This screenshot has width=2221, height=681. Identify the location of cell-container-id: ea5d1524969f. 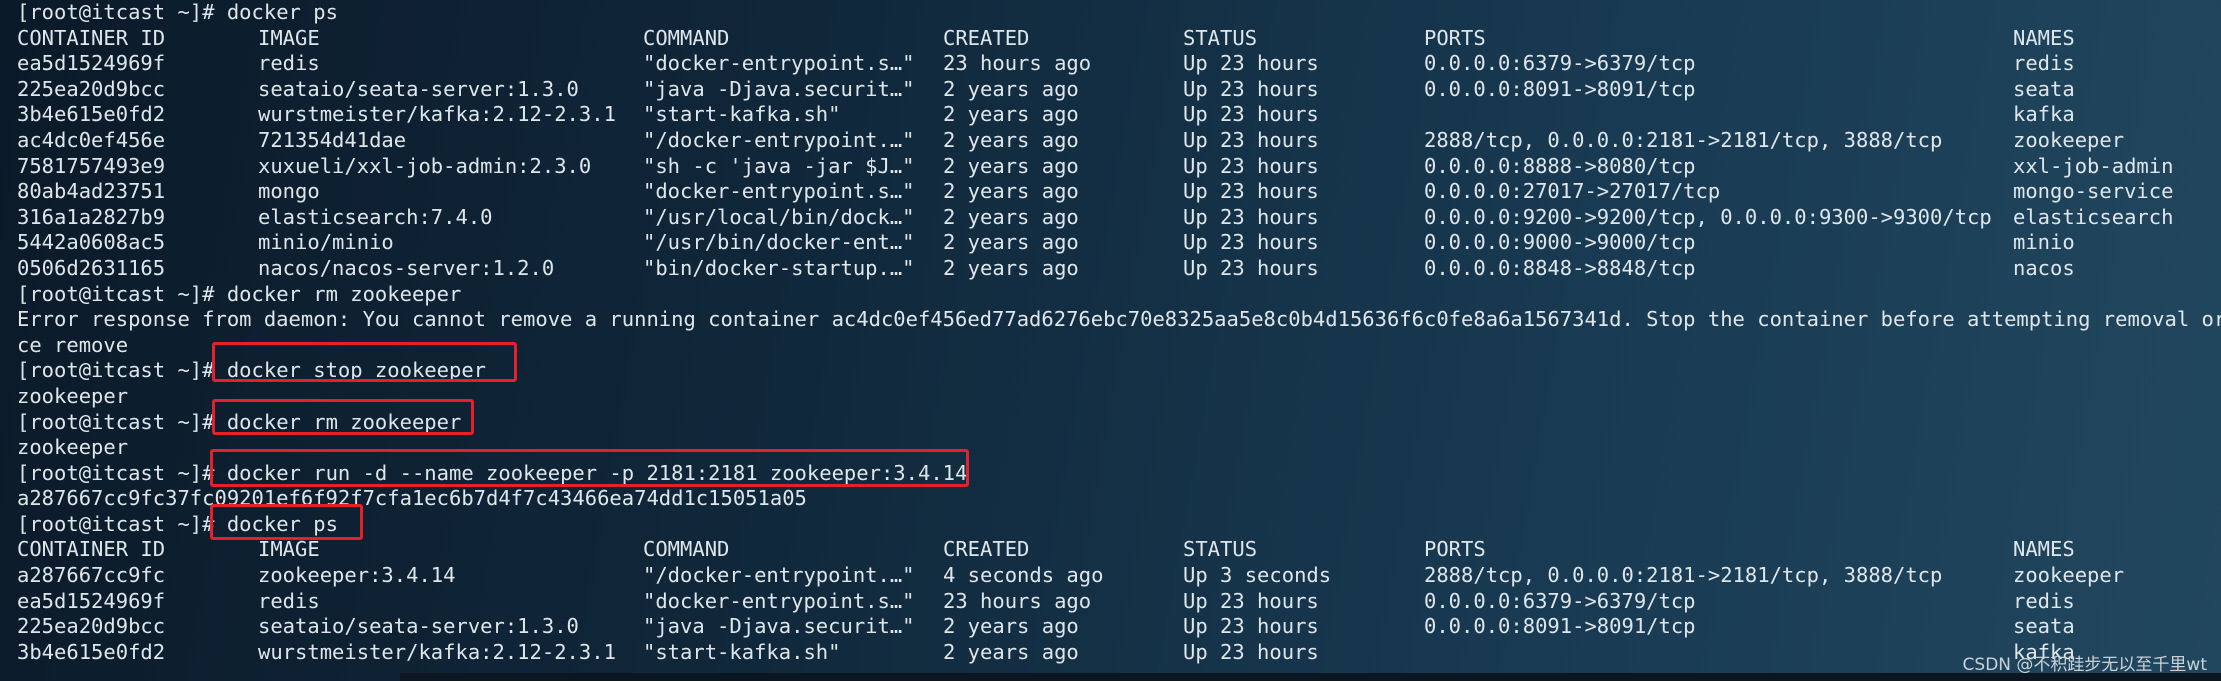
(91, 600).